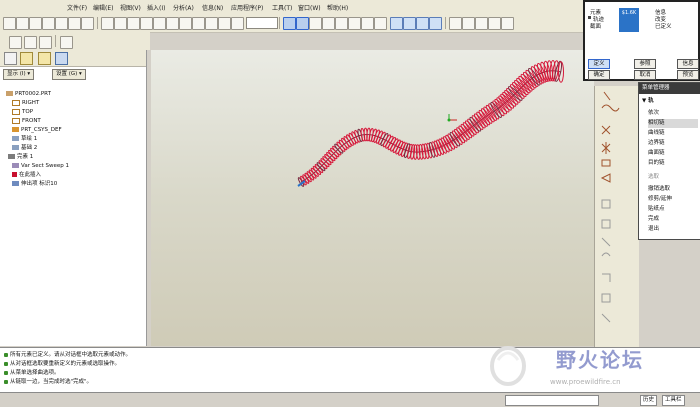 The width and height of the screenshot is (700, 407). Describe the element at coordinates (15, 165) in the screenshot. I see `sweep-icon` at that location.